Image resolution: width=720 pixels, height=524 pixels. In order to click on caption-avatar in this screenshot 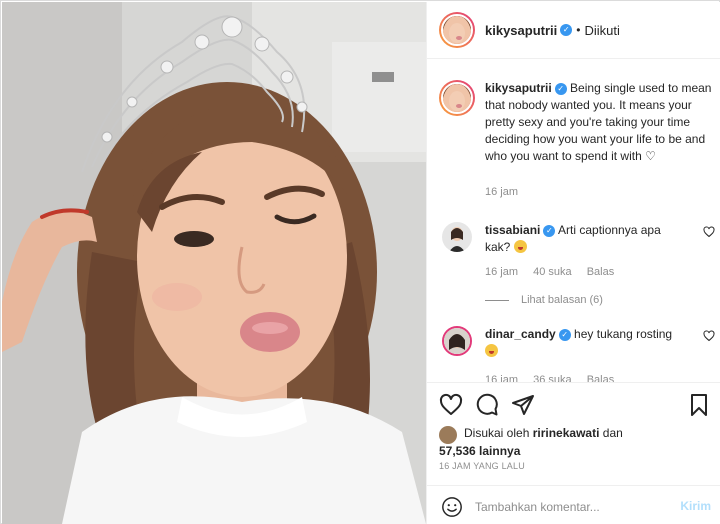, I will do `click(457, 98)`.